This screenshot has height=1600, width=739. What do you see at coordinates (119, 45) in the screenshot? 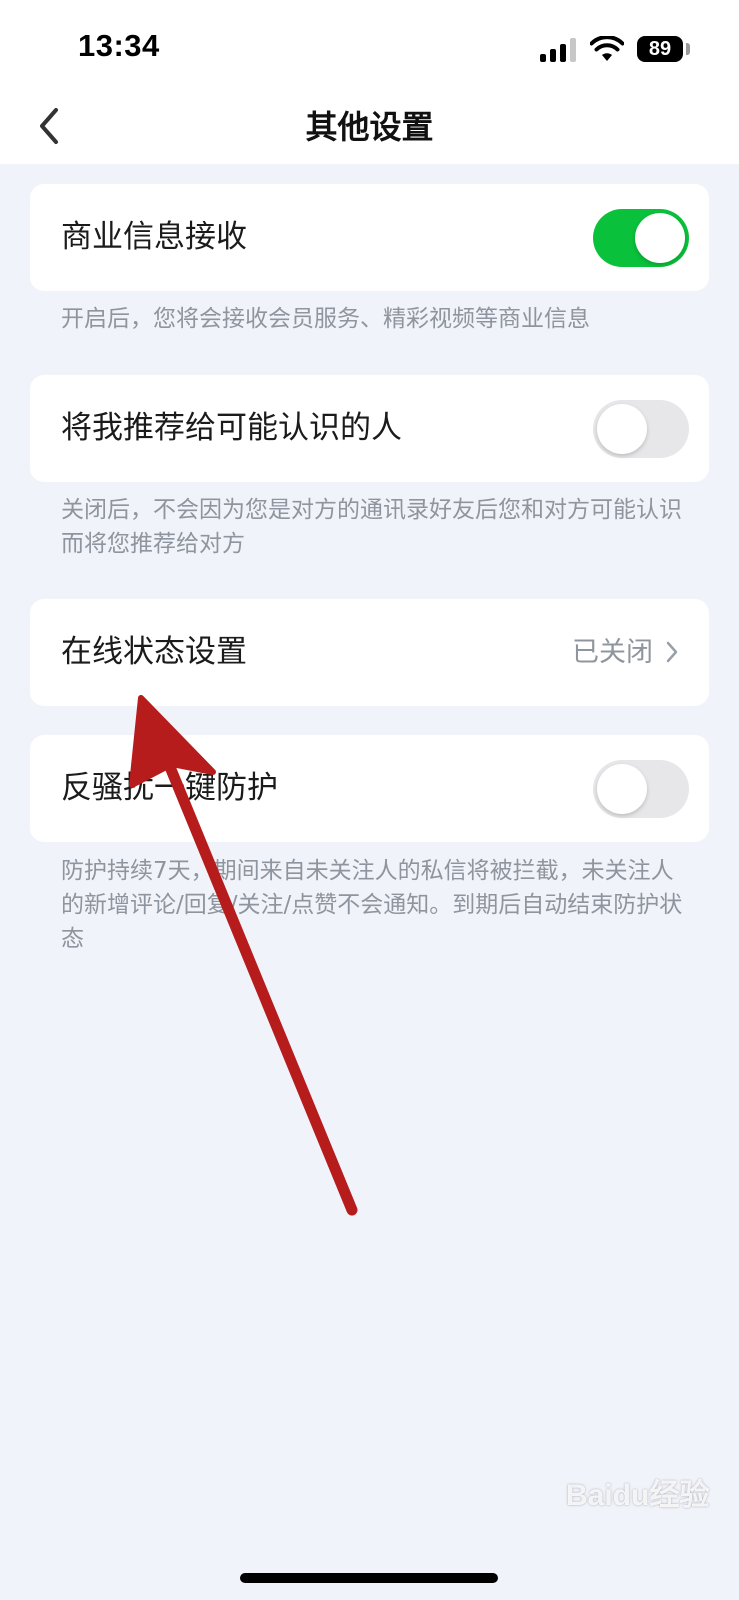
I see `status-time: 13:34` at bounding box center [119, 45].